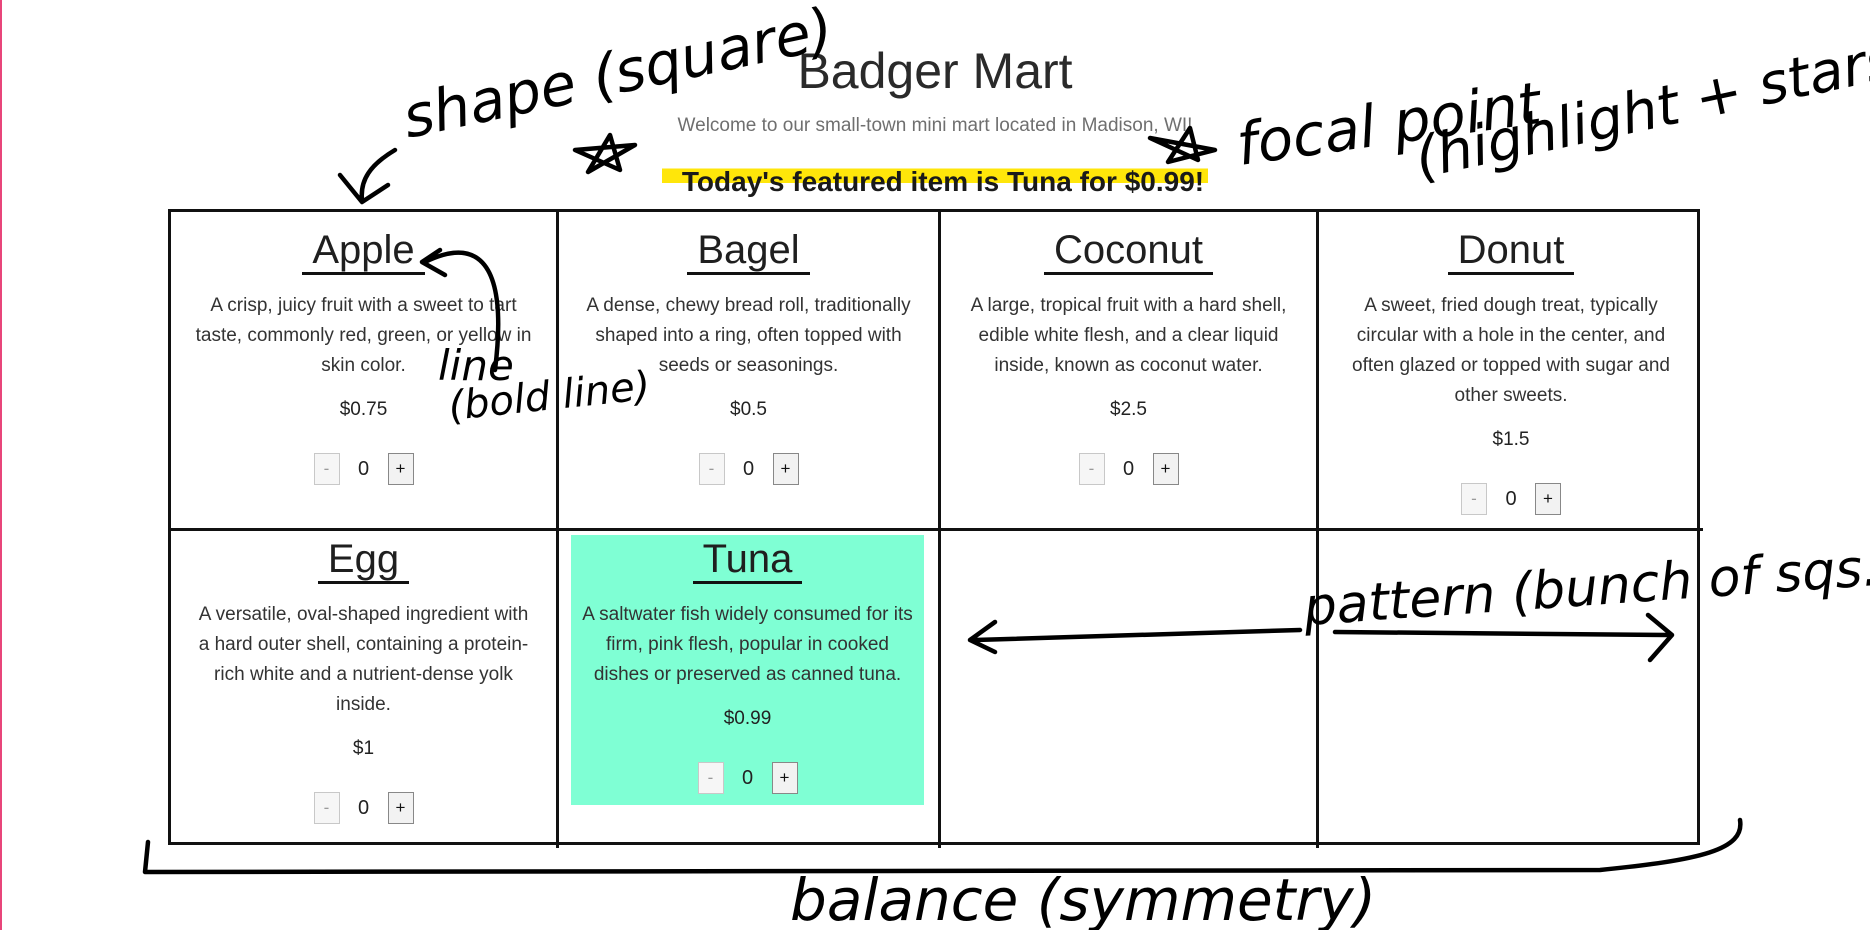  I want to click on featured-text: Today's featured item is Tuna for $0.99!, so click(935, 181).